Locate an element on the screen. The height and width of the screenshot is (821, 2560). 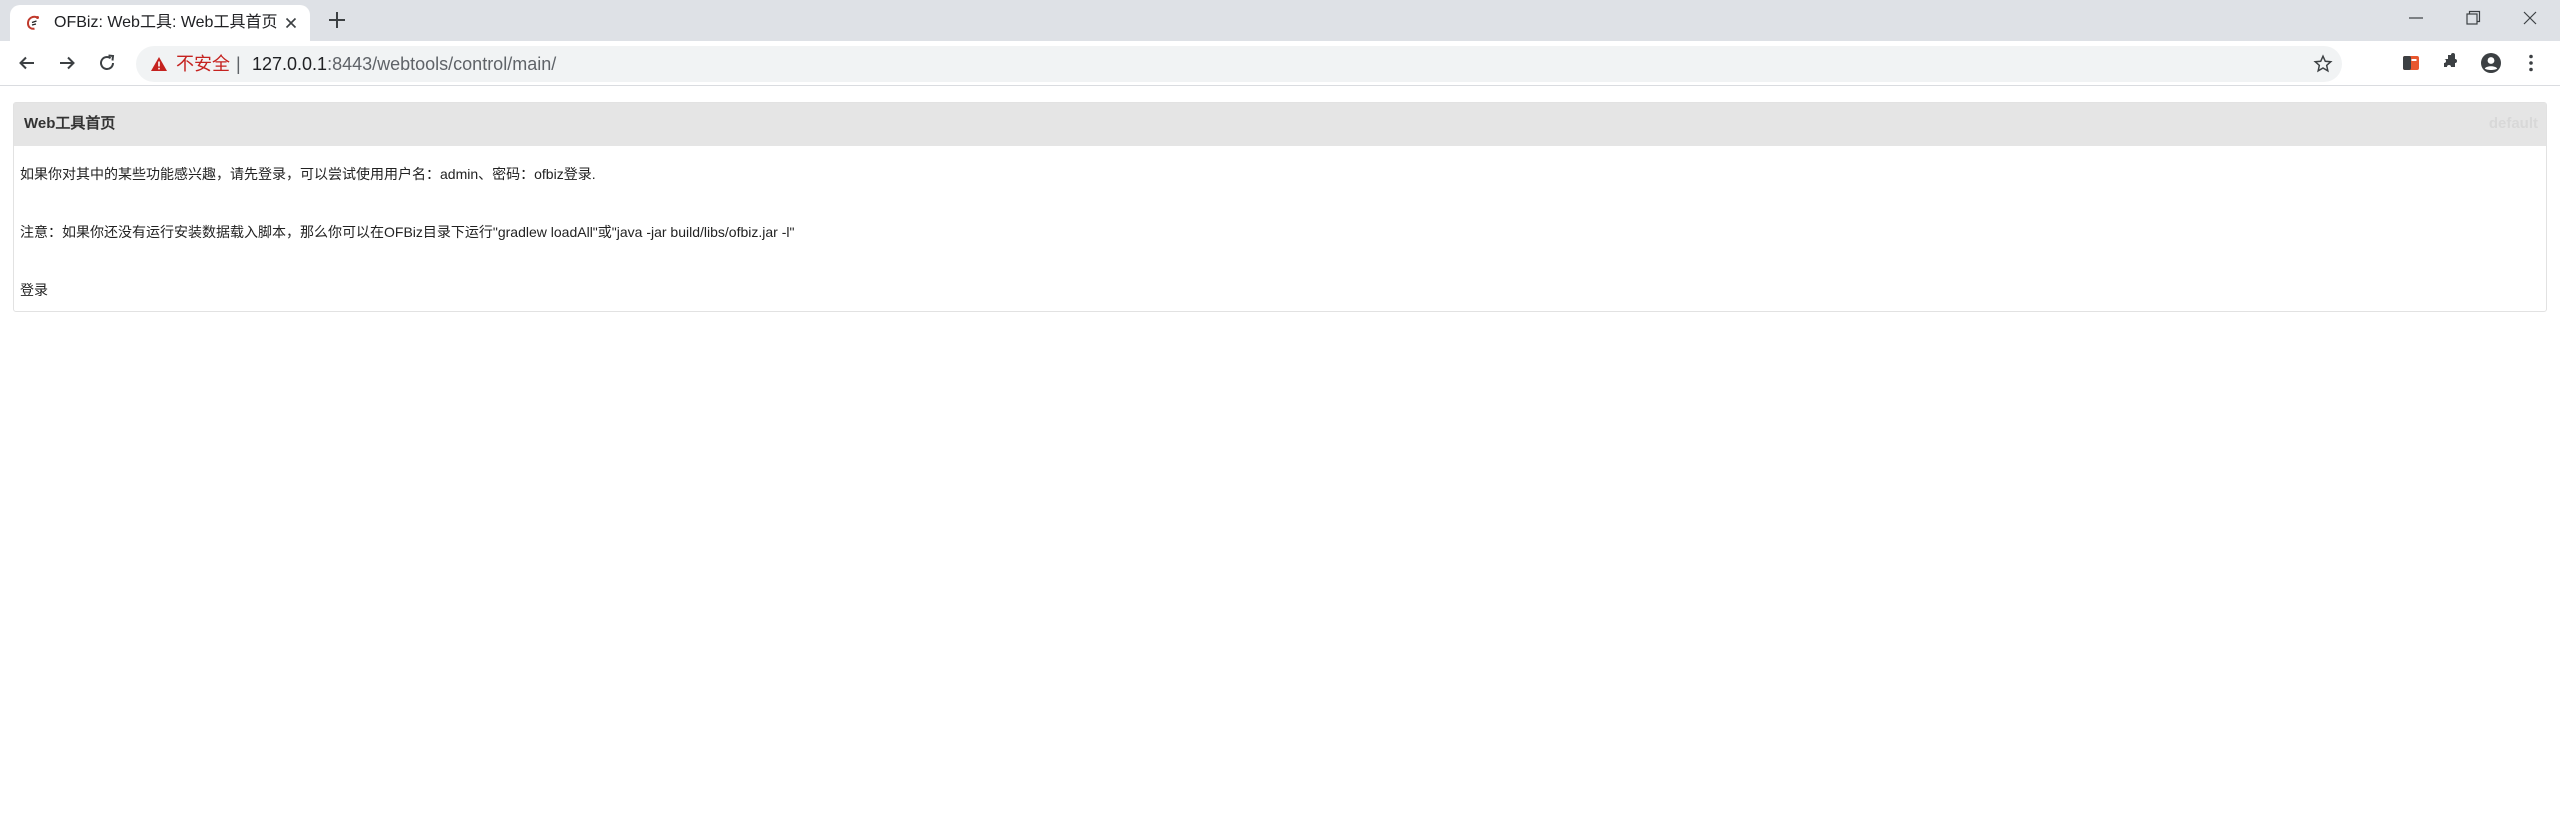
page-title: Web工具首页 is located at coordinates (70, 123).